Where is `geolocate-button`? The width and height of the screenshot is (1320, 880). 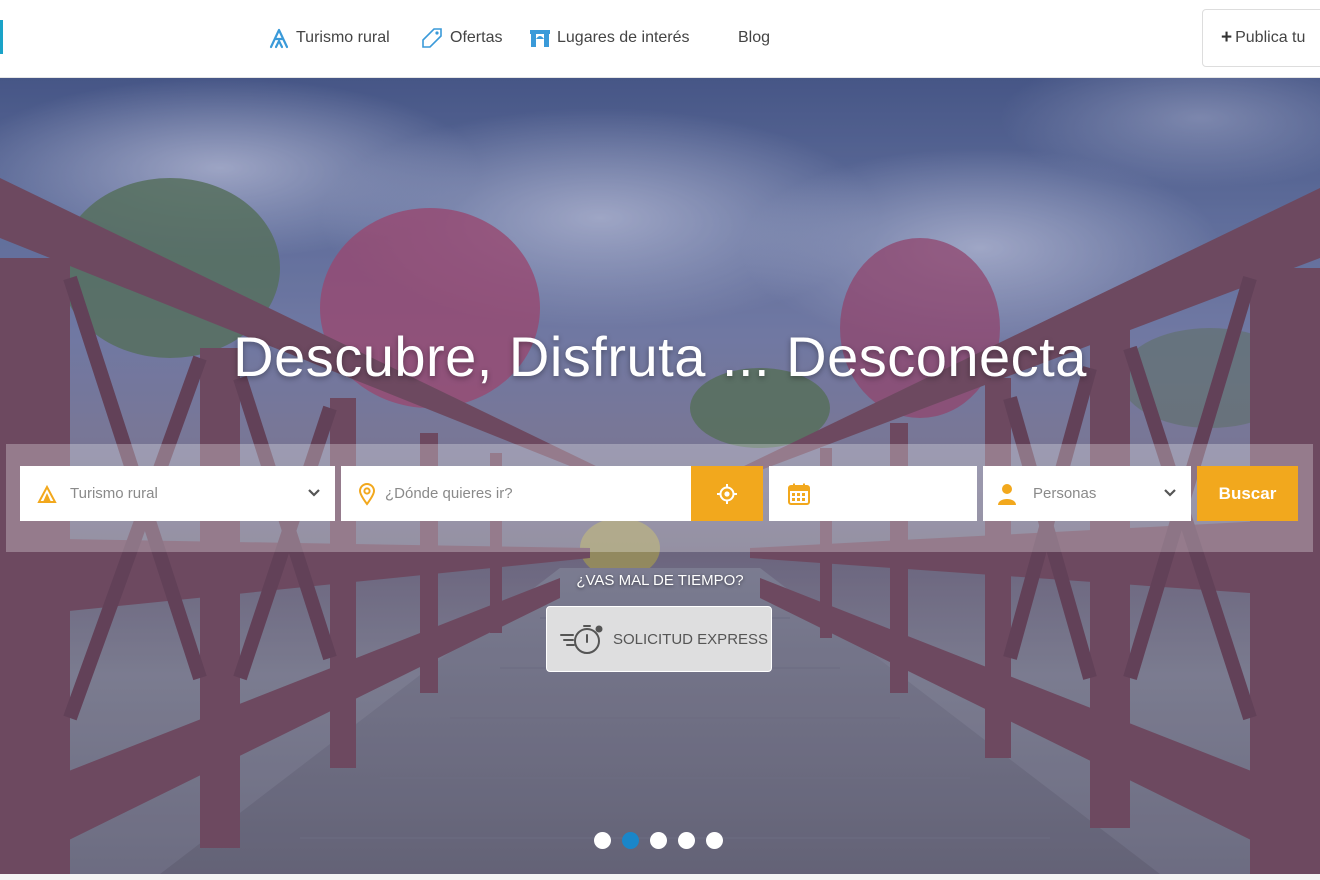 geolocate-button is located at coordinates (727, 493).